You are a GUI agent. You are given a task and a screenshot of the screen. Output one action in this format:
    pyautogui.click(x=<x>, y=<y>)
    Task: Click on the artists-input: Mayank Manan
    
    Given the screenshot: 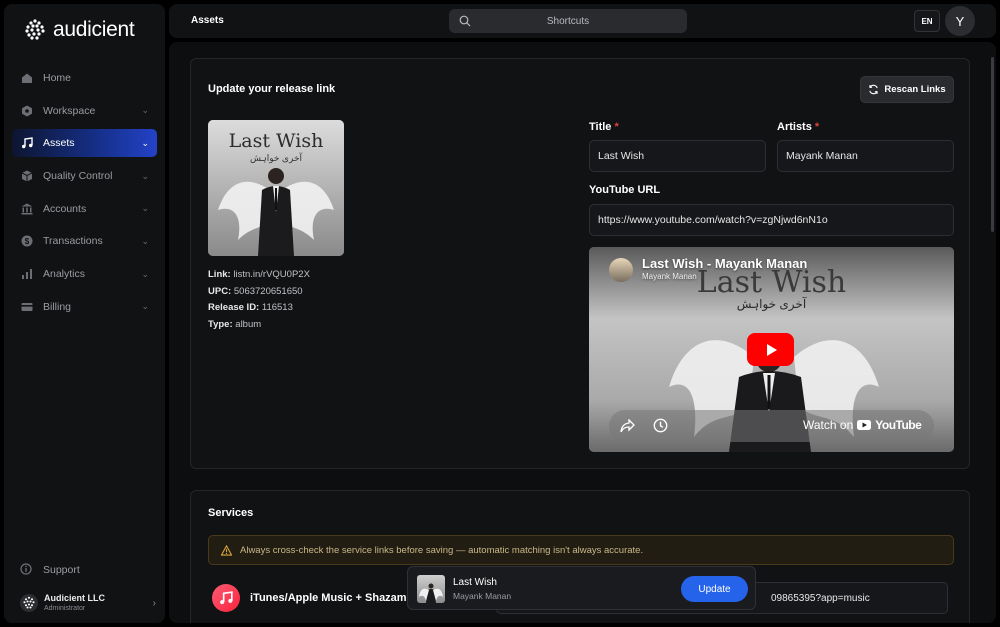 What is the action you would take?
    pyautogui.click(x=865, y=156)
    